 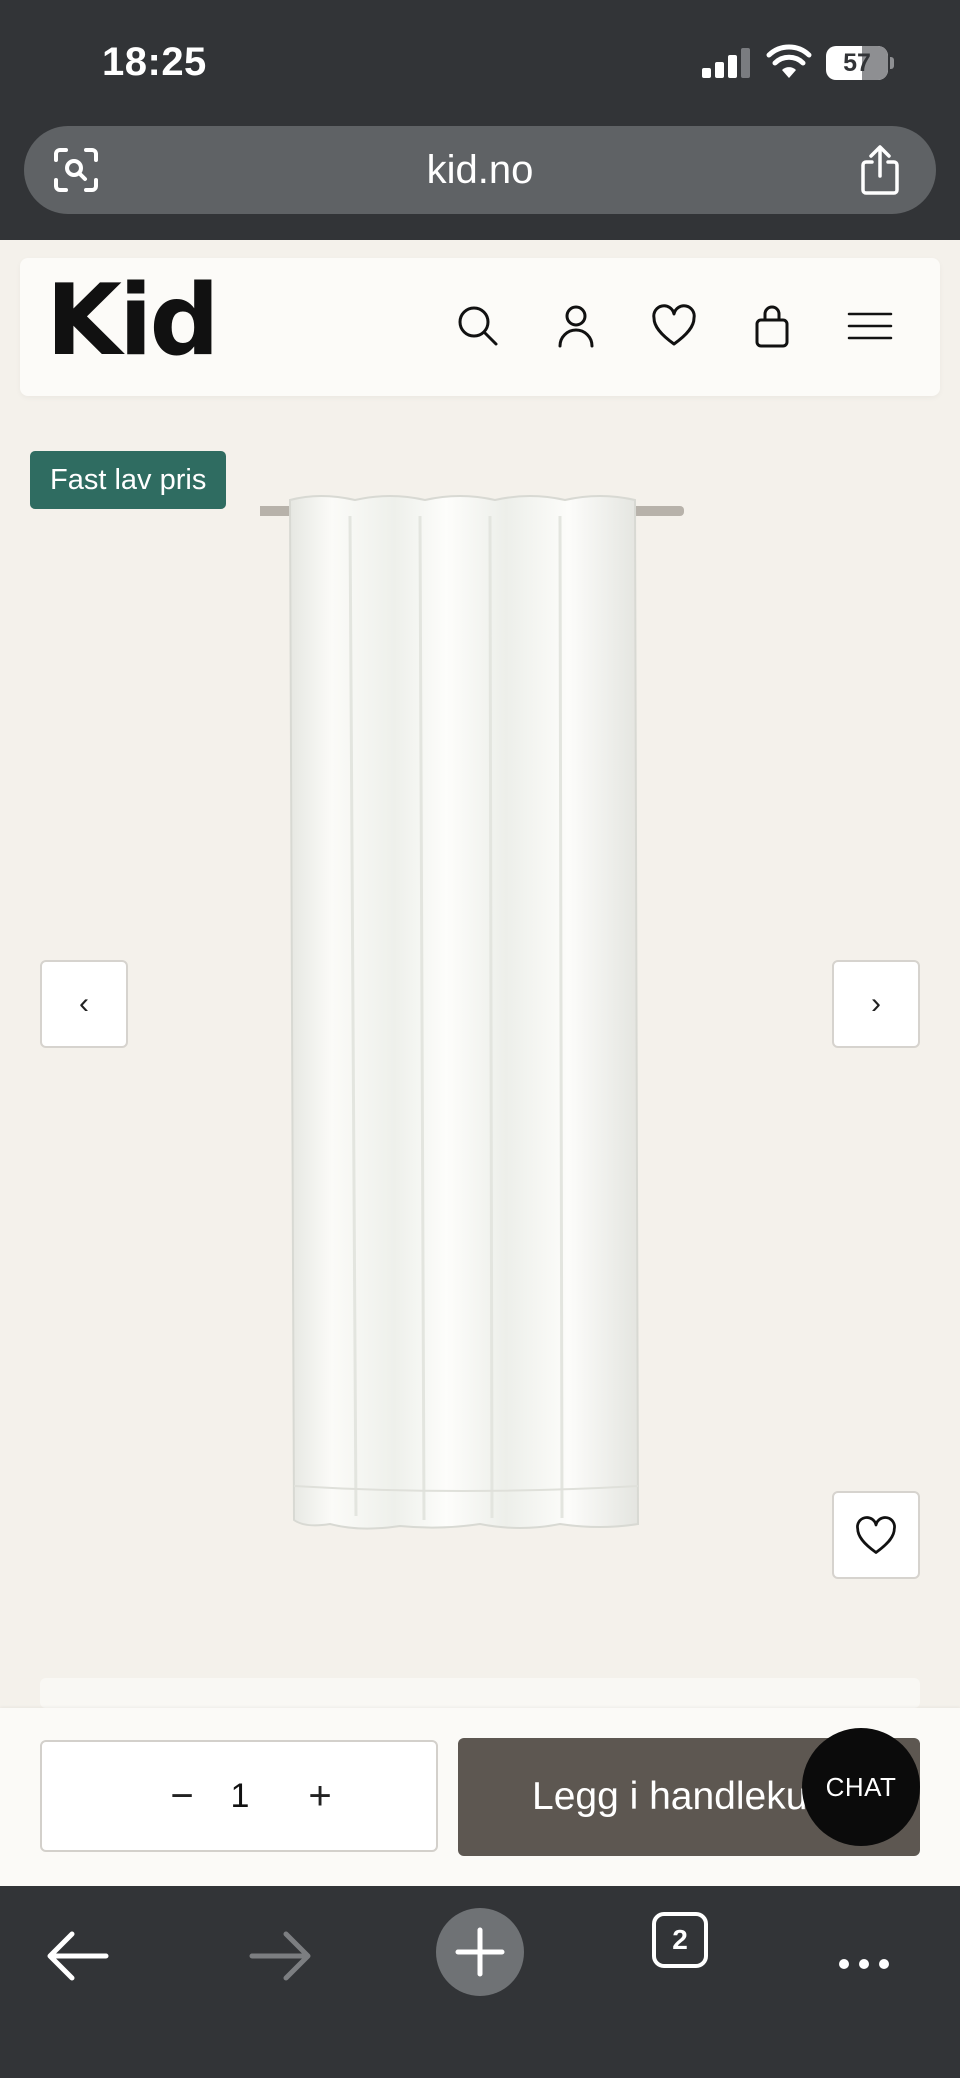 What do you see at coordinates (726, 63) in the screenshot?
I see `cellular-signal-icon` at bounding box center [726, 63].